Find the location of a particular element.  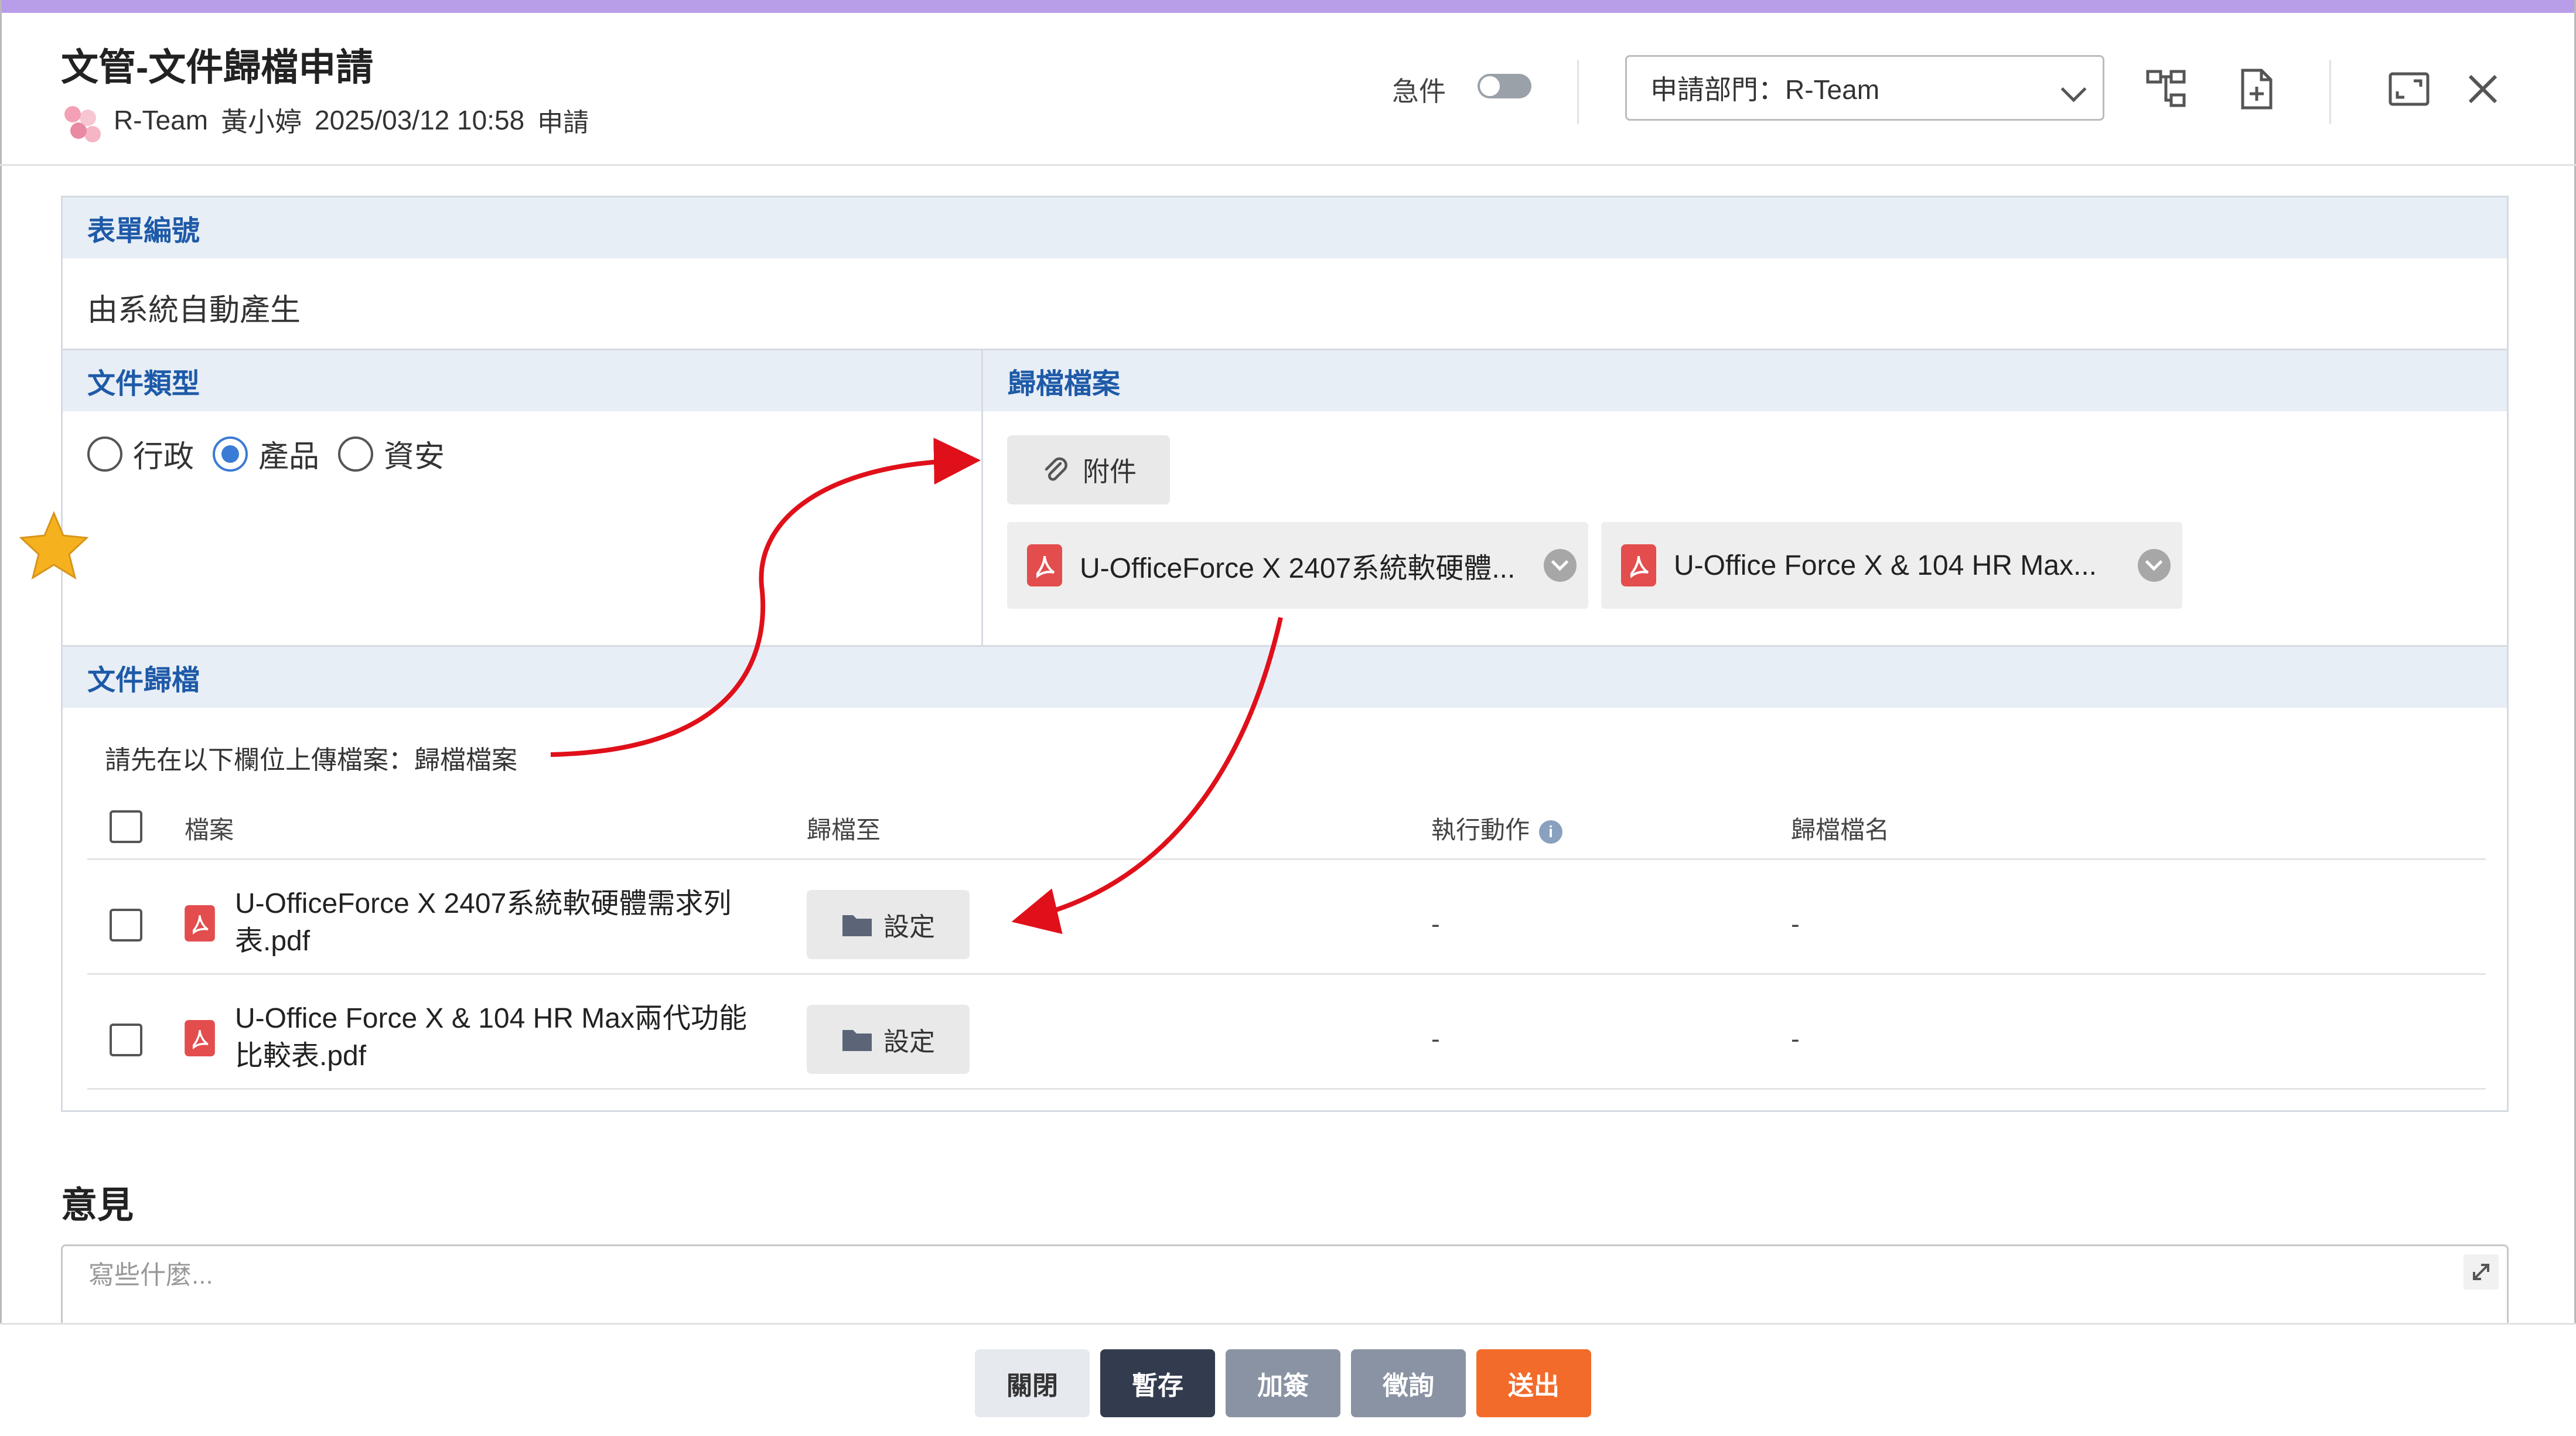

add-sign-button: 加簽 is located at coordinates (1283, 1383).